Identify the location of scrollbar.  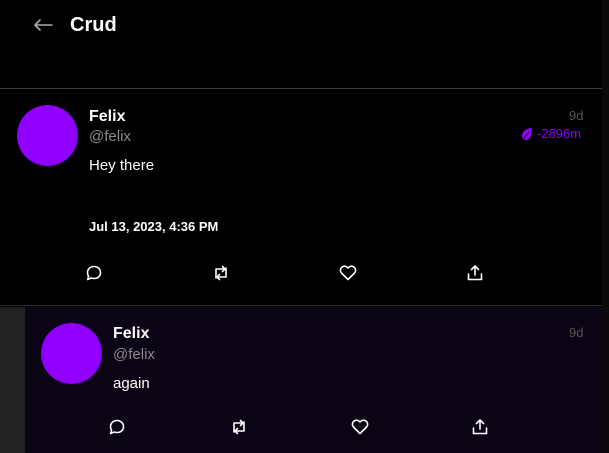
(605, 226).